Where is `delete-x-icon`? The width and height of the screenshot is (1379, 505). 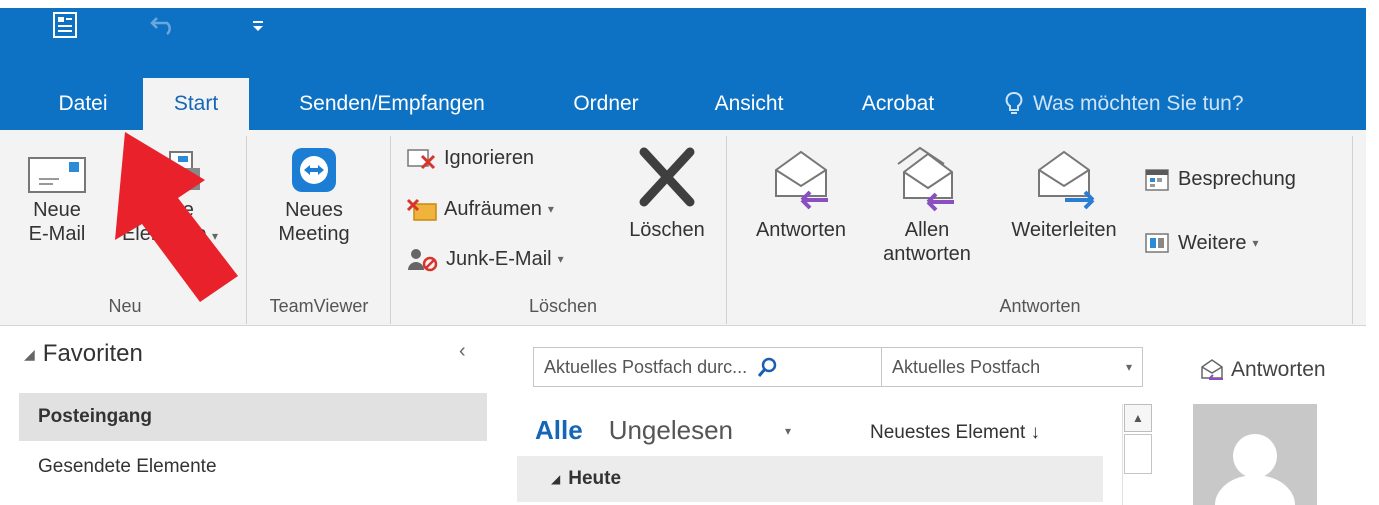
delete-x-icon is located at coordinates (667, 177).